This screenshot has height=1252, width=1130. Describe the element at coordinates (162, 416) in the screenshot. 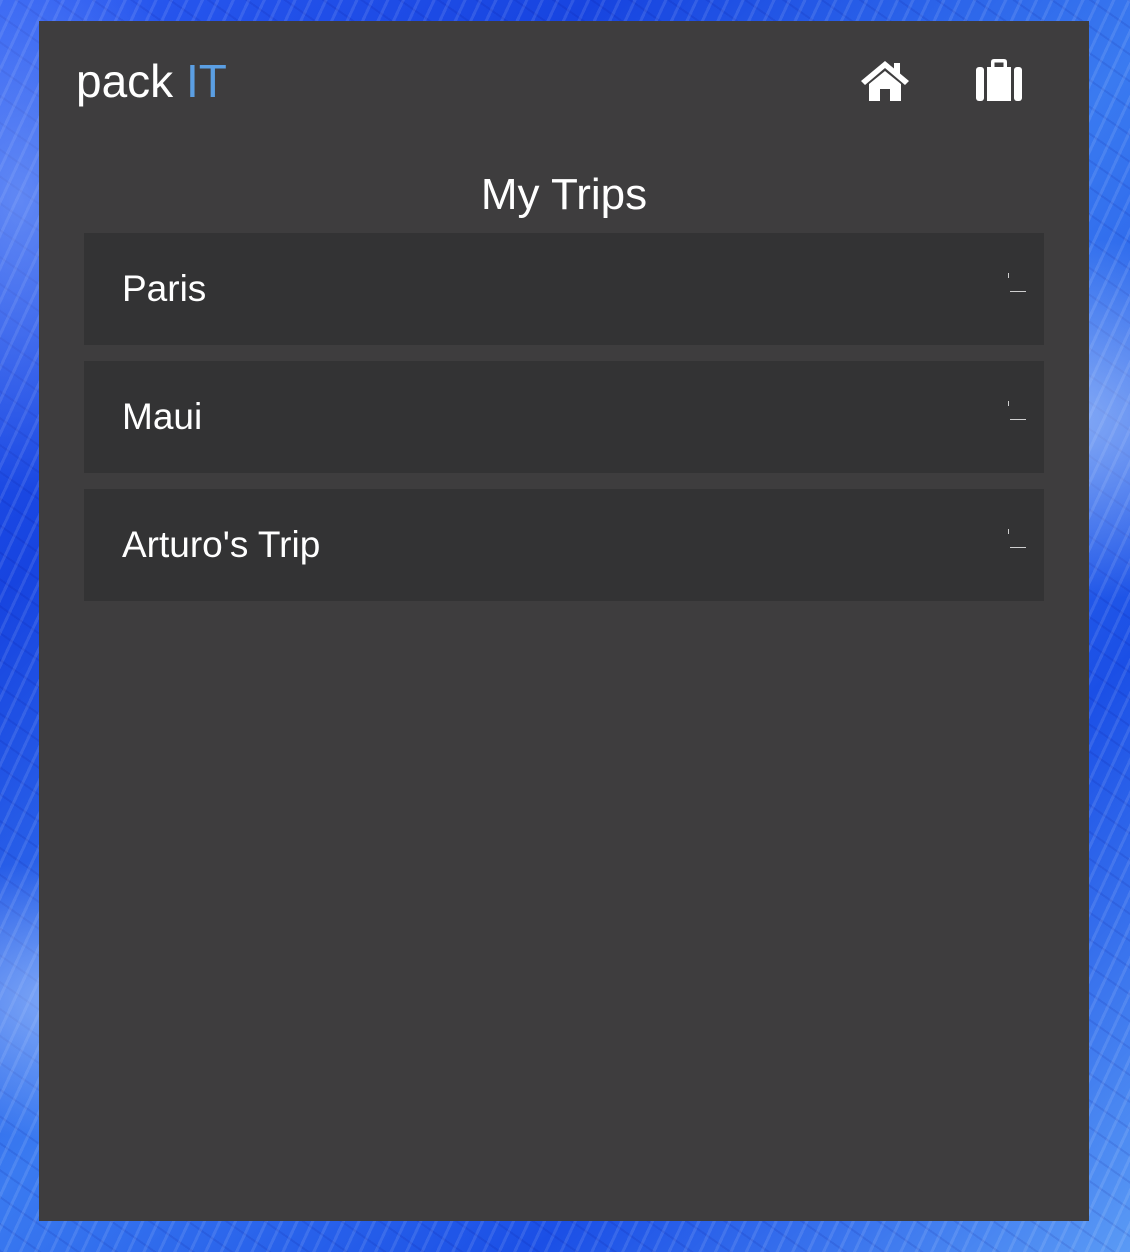

I see `trip-name: Maui` at that location.